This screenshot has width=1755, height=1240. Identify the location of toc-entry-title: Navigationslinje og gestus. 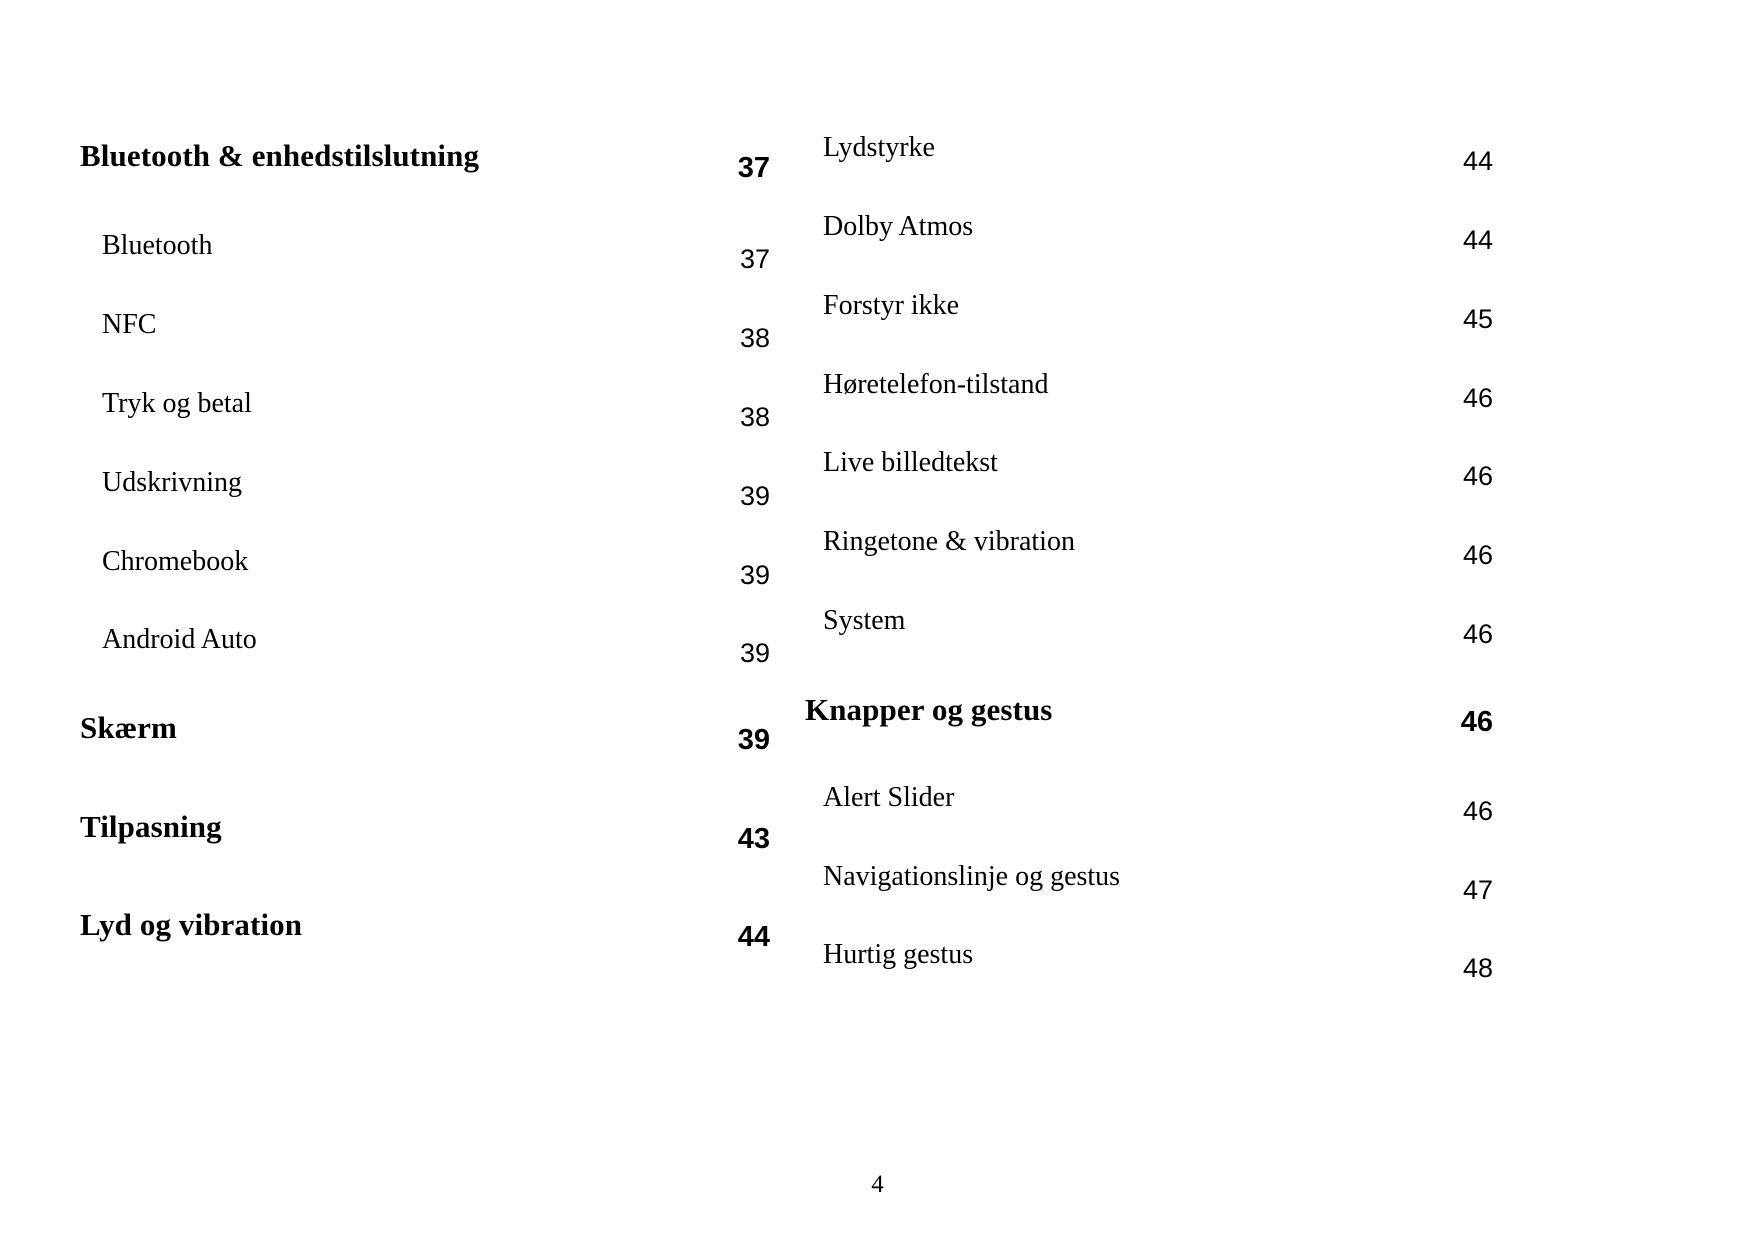
(971, 877).